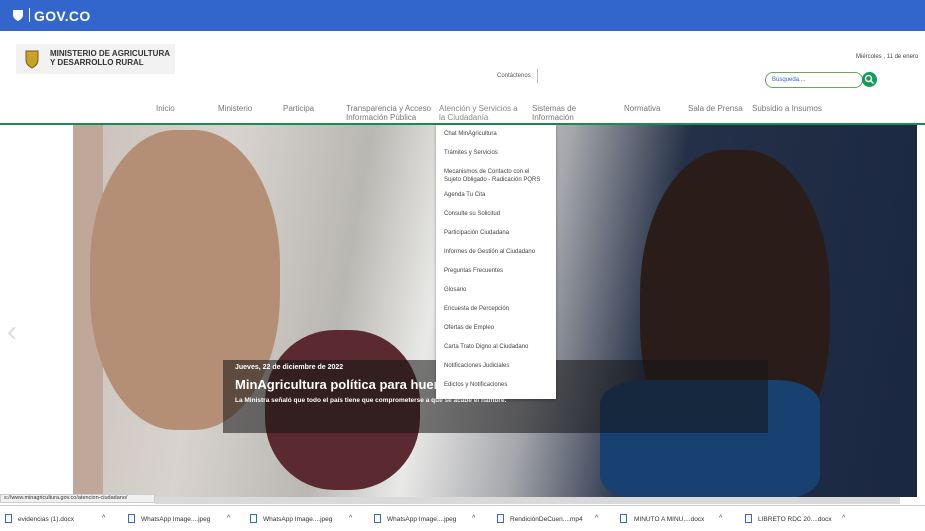  Describe the element at coordinates (498, 214) in the screenshot. I see `menu-item-consulte: Consulte su Solicitud` at that location.